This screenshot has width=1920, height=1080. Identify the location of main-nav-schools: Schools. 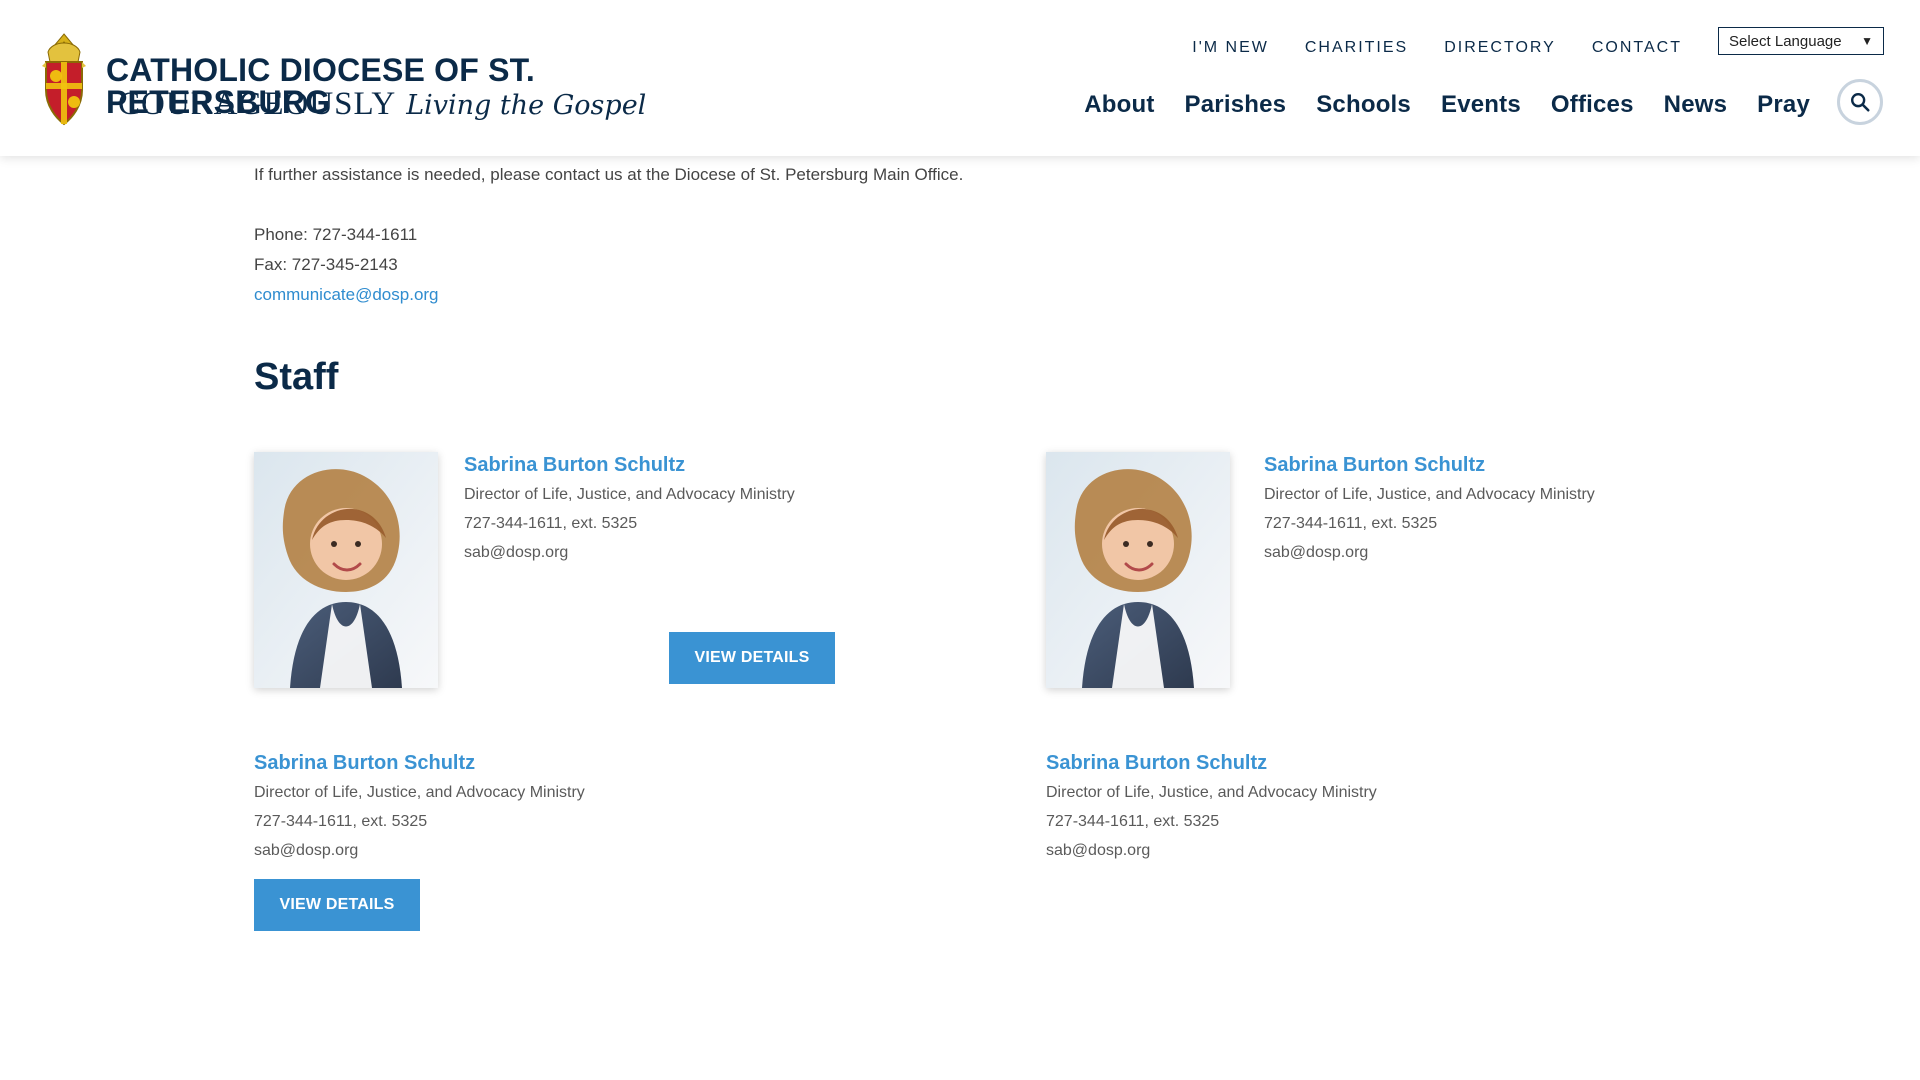
(1363, 105).